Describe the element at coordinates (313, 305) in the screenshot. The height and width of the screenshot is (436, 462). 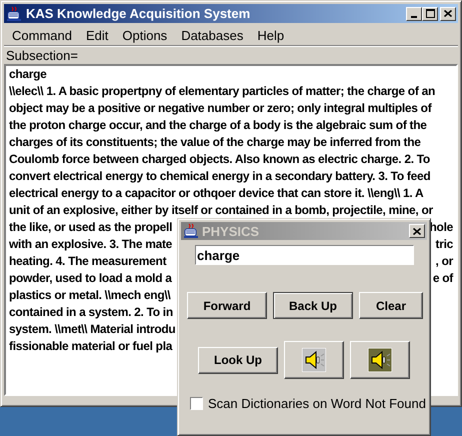
I see `dialog-button: Back Up` at that location.